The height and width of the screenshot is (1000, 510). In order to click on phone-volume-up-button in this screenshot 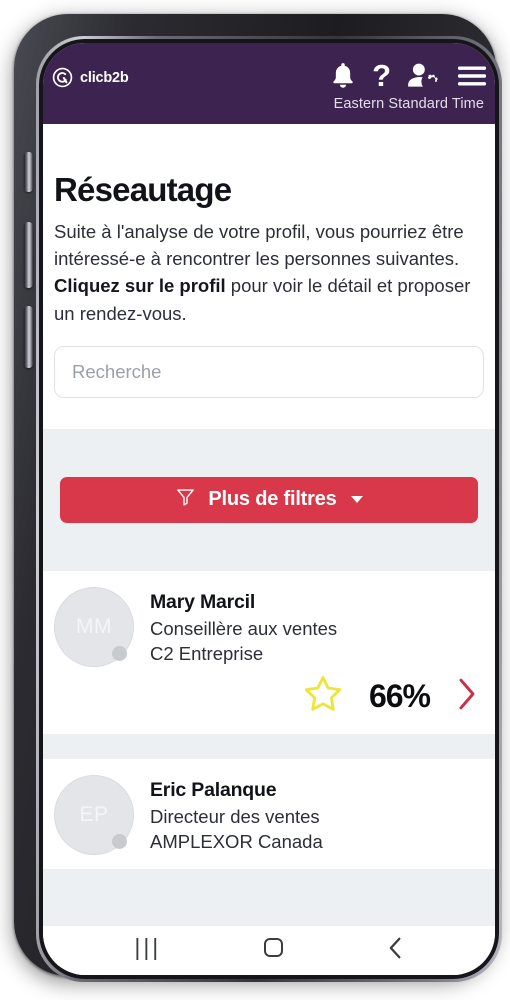, I will do `click(28, 255)`.